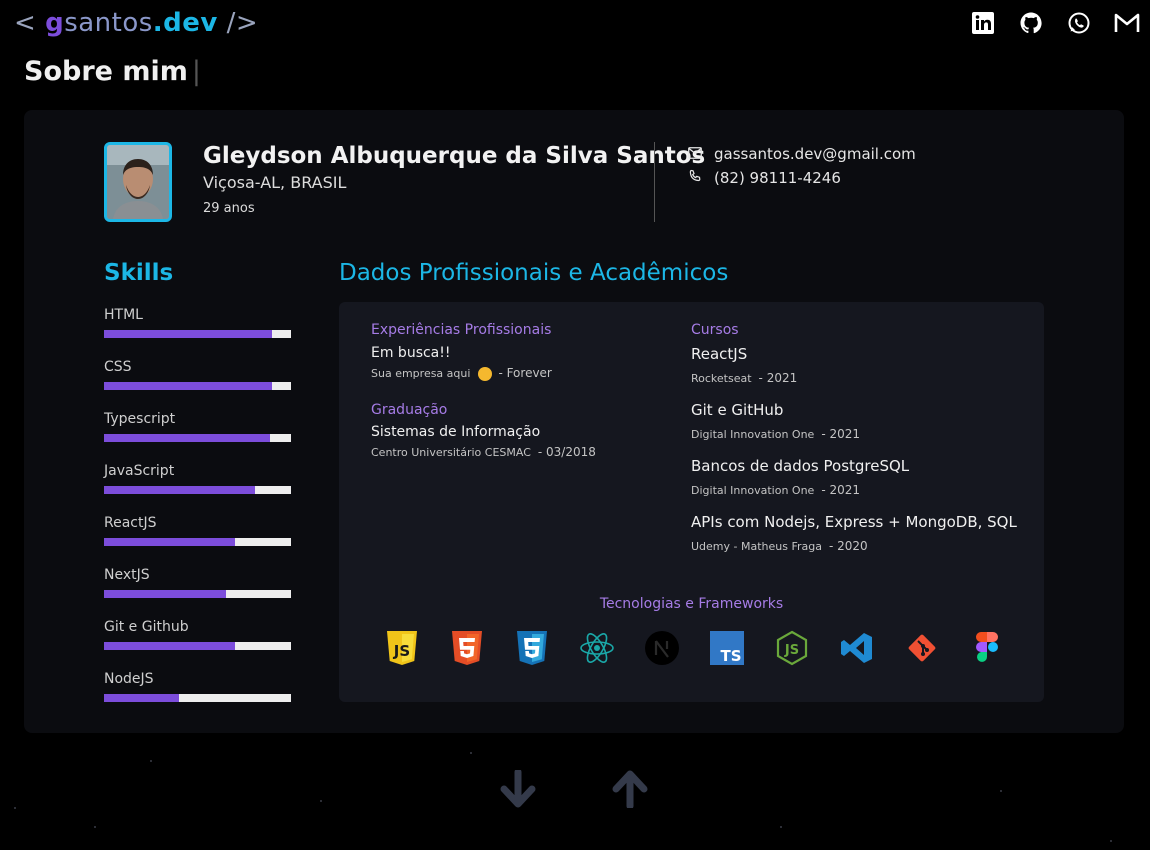 The image size is (1150, 850). Describe the element at coordinates (106, 71) in the screenshot. I see `page-title-text: Sobre mim` at that location.